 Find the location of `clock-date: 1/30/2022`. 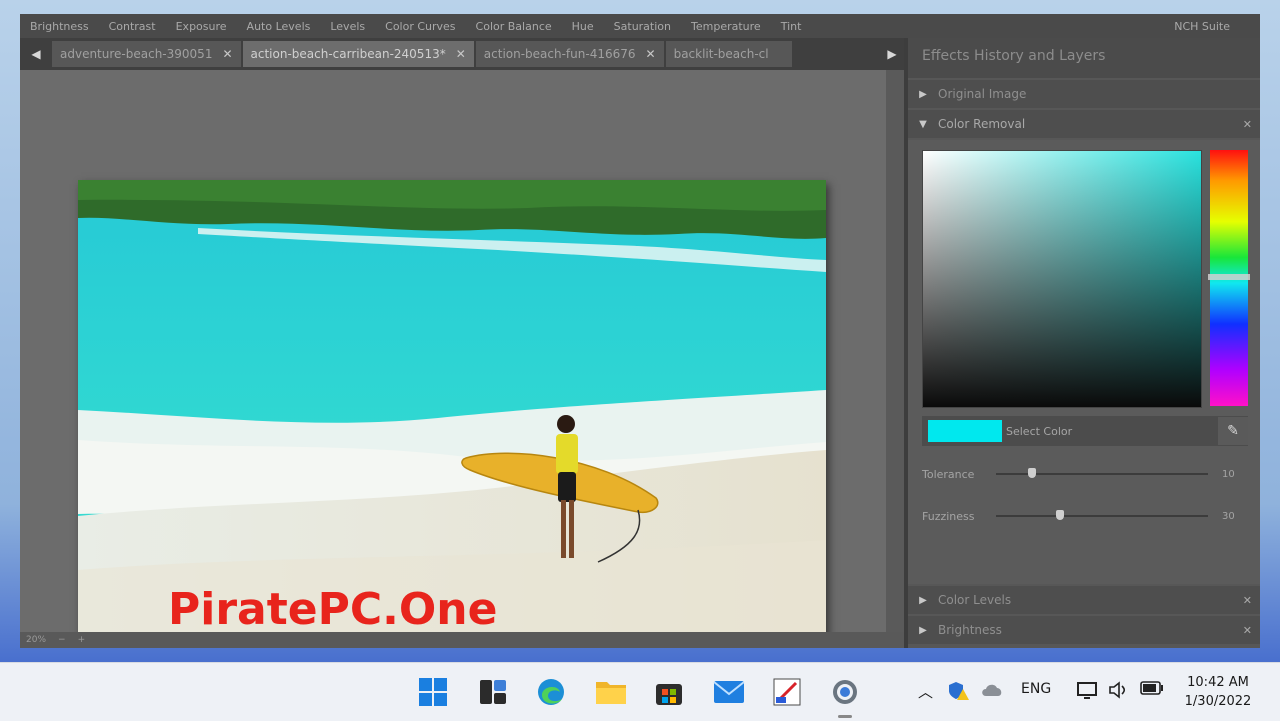

clock-date: 1/30/2022 is located at coordinates (1218, 701).